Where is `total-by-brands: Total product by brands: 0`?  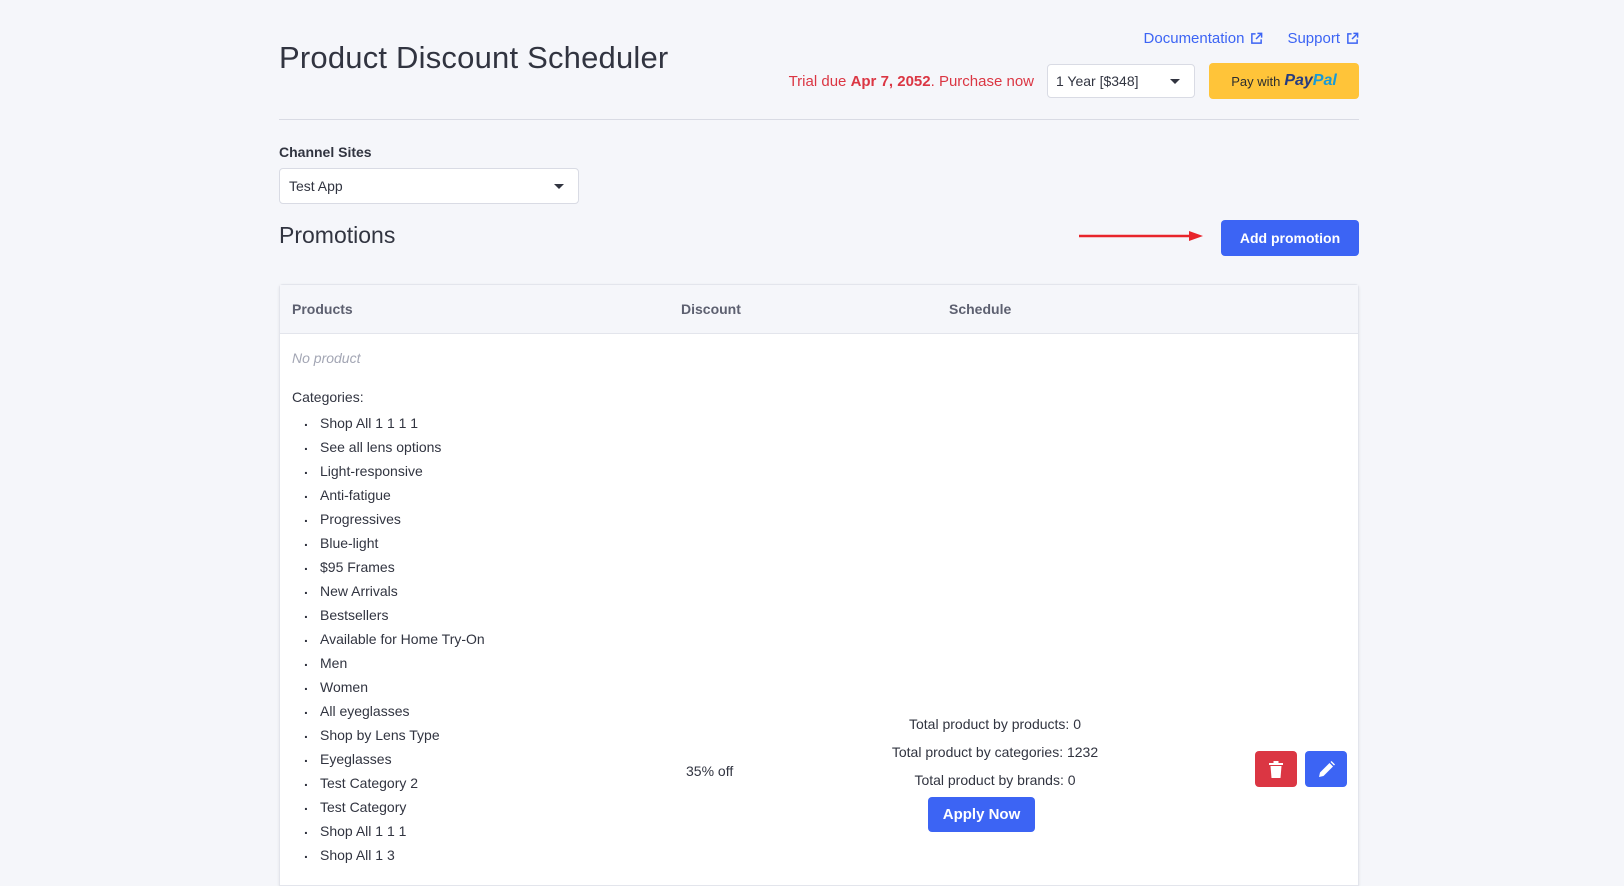 total-by-brands: Total product by brands: 0 is located at coordinates (995, 780).